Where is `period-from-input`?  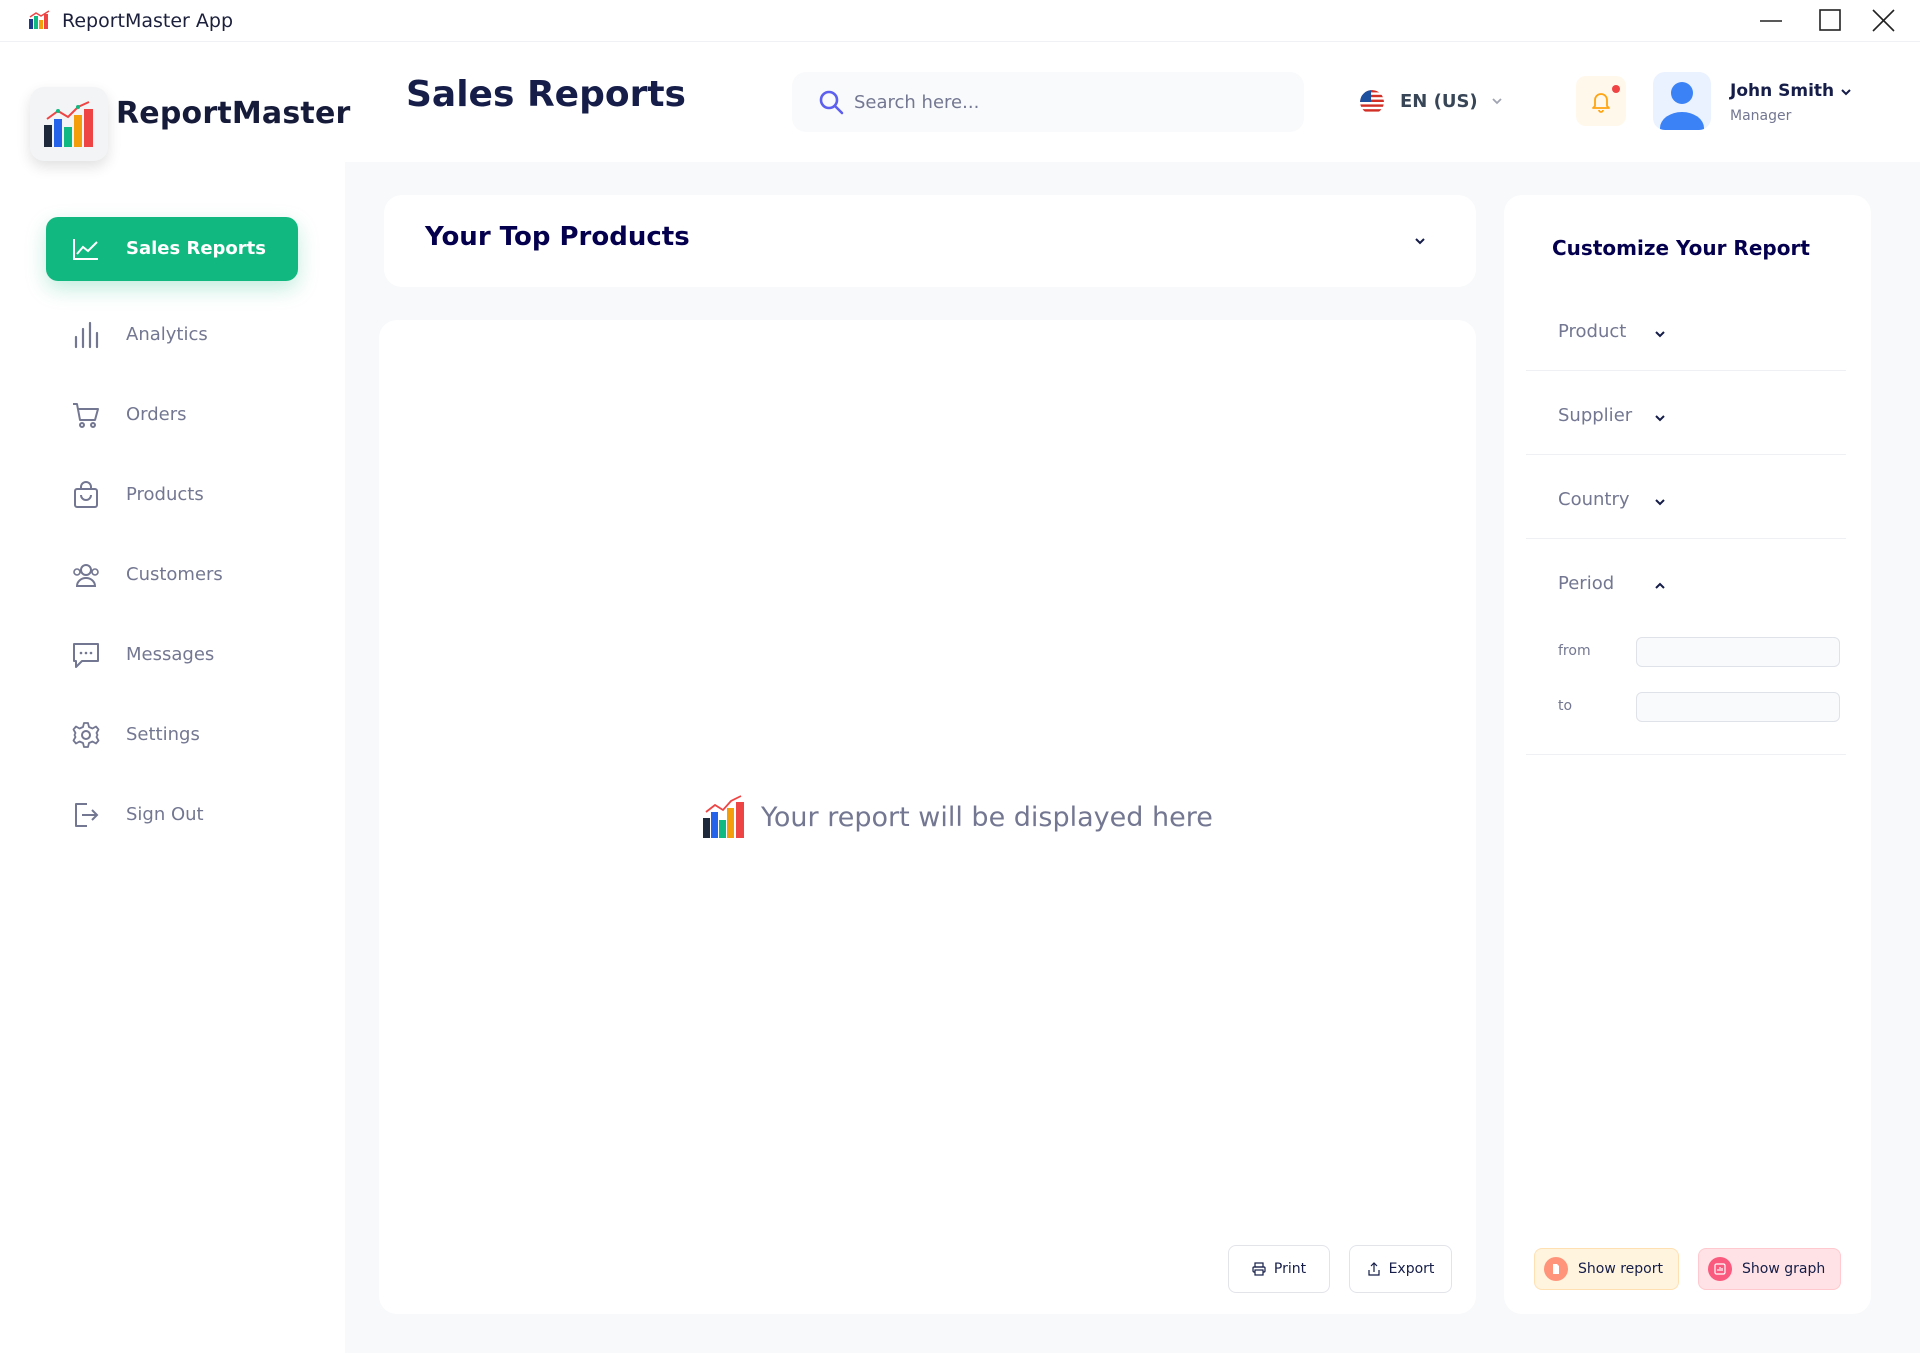 period-from-input is located at coordinates (1738, 652).